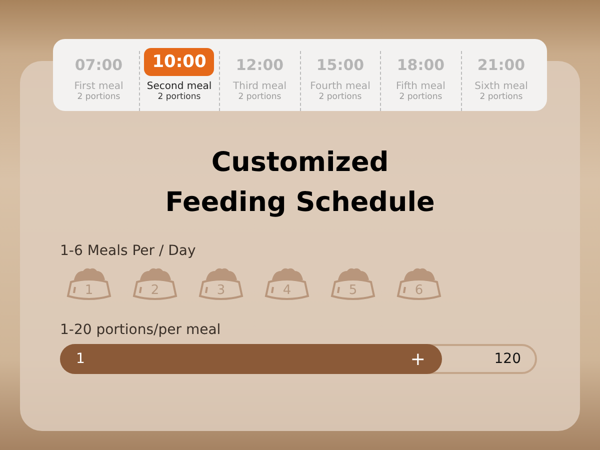 Image resolution: width=600 pixels, height=450 pixels. I want to click on heading: Customized, so click(300, 163).